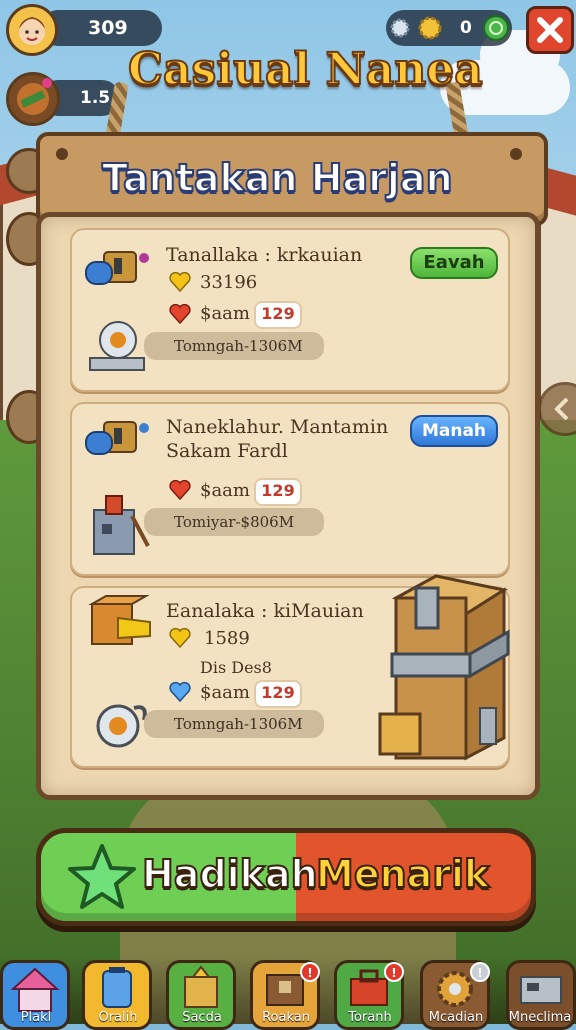 This screenshot has height=1030, width=576. Describe the element at coordinates (496, 28) in the screenshot. I see `gem-icon` at that location.